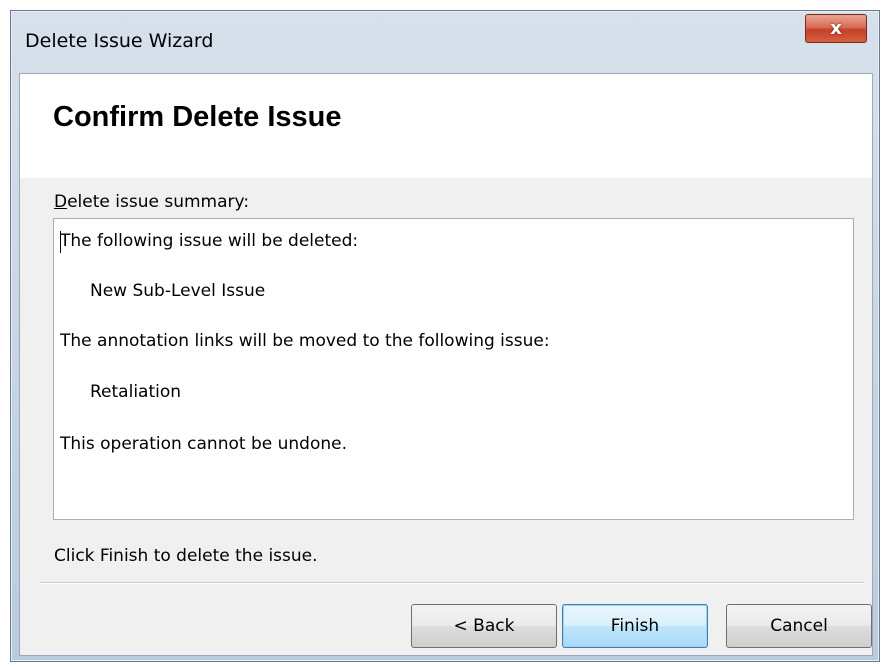  Describe the element at coordinates (445, 39) in the screenshot. I see `title-bar: Delete Issue Wizard x` at that location.